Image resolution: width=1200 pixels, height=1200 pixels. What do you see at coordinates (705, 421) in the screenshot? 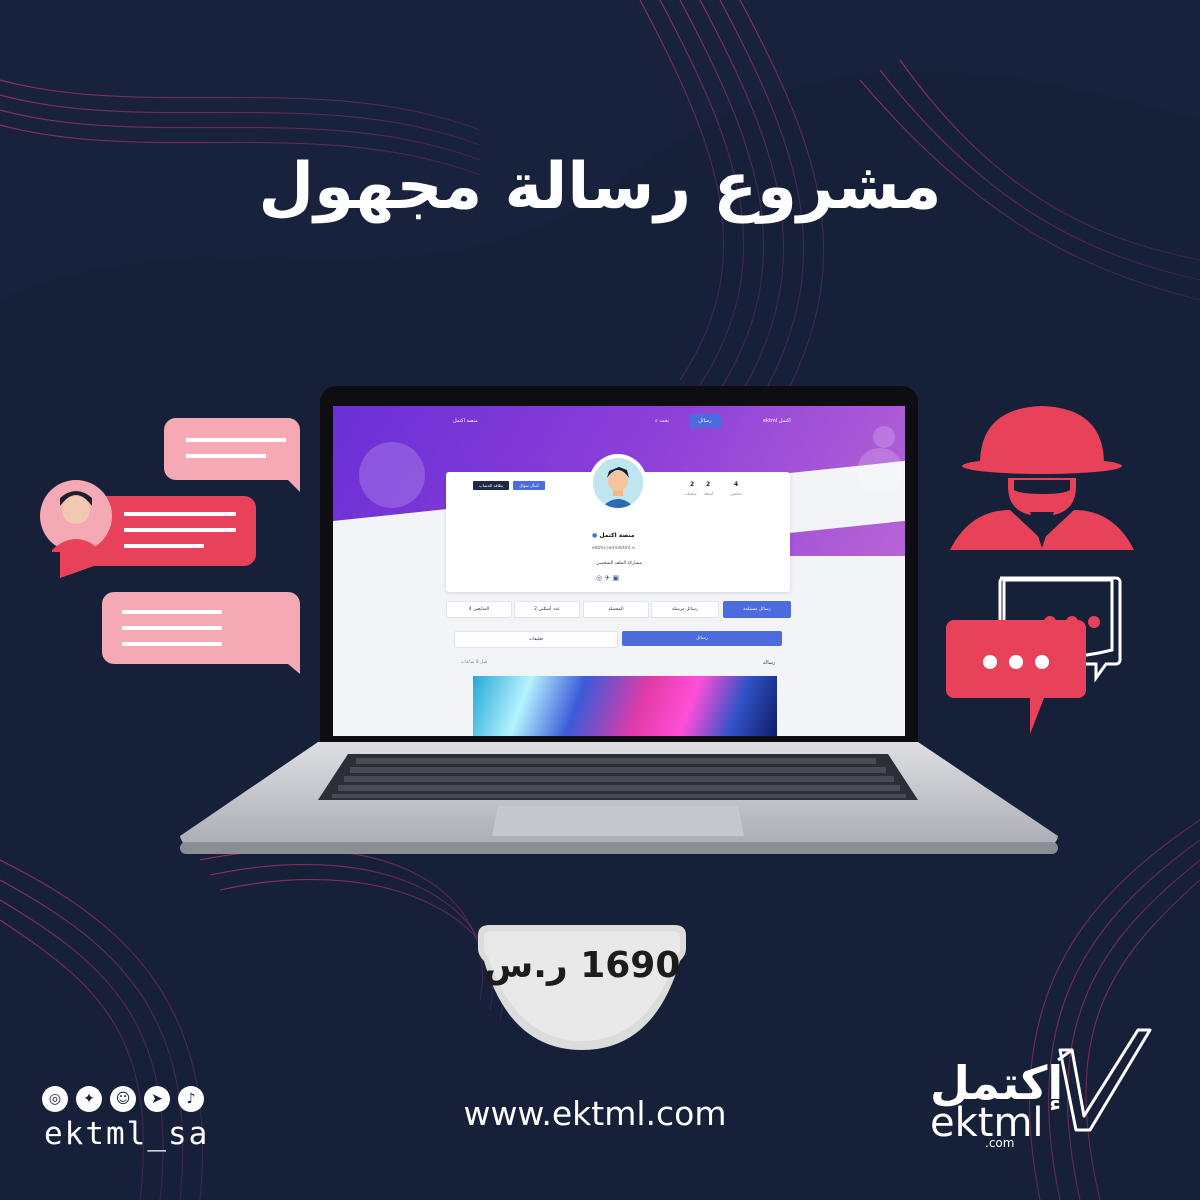
I see `nav-messages-button: رسائل` at bounding box center [705, 421].